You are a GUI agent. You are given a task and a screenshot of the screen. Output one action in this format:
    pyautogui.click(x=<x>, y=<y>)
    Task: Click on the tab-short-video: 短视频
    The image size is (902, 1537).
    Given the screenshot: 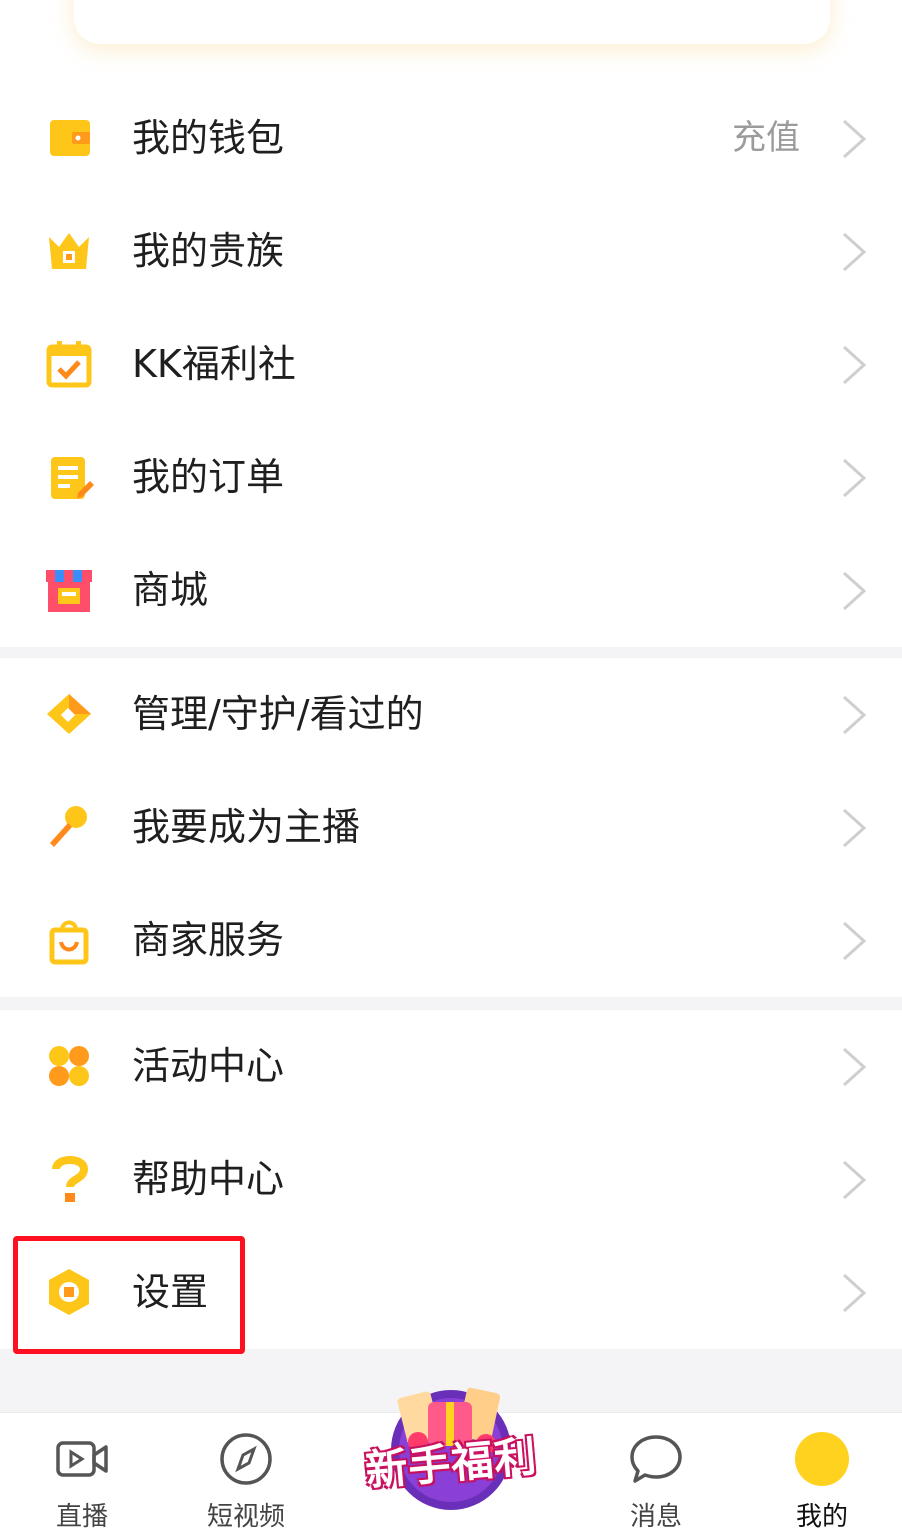 What is the action you would take?
    pyautogui.click(x=246, y=1475)
    